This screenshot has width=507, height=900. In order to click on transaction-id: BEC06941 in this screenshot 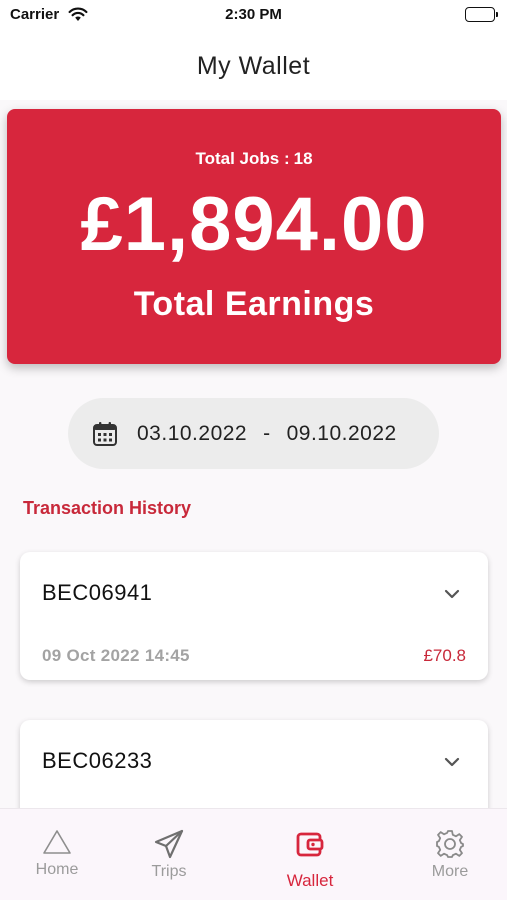, I will do `click(97, 592)`.